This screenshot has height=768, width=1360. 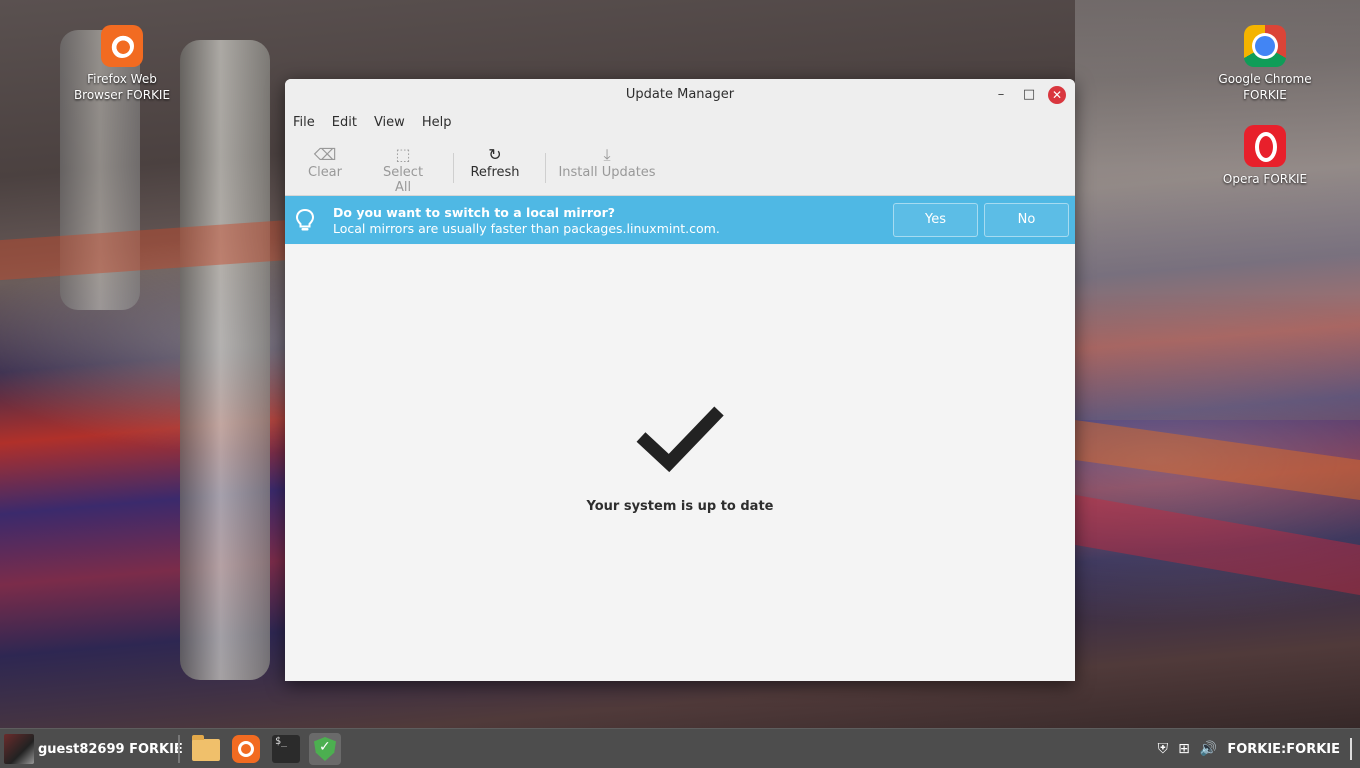 I want to click on firefox-launcher, so click(x=246, y=749).